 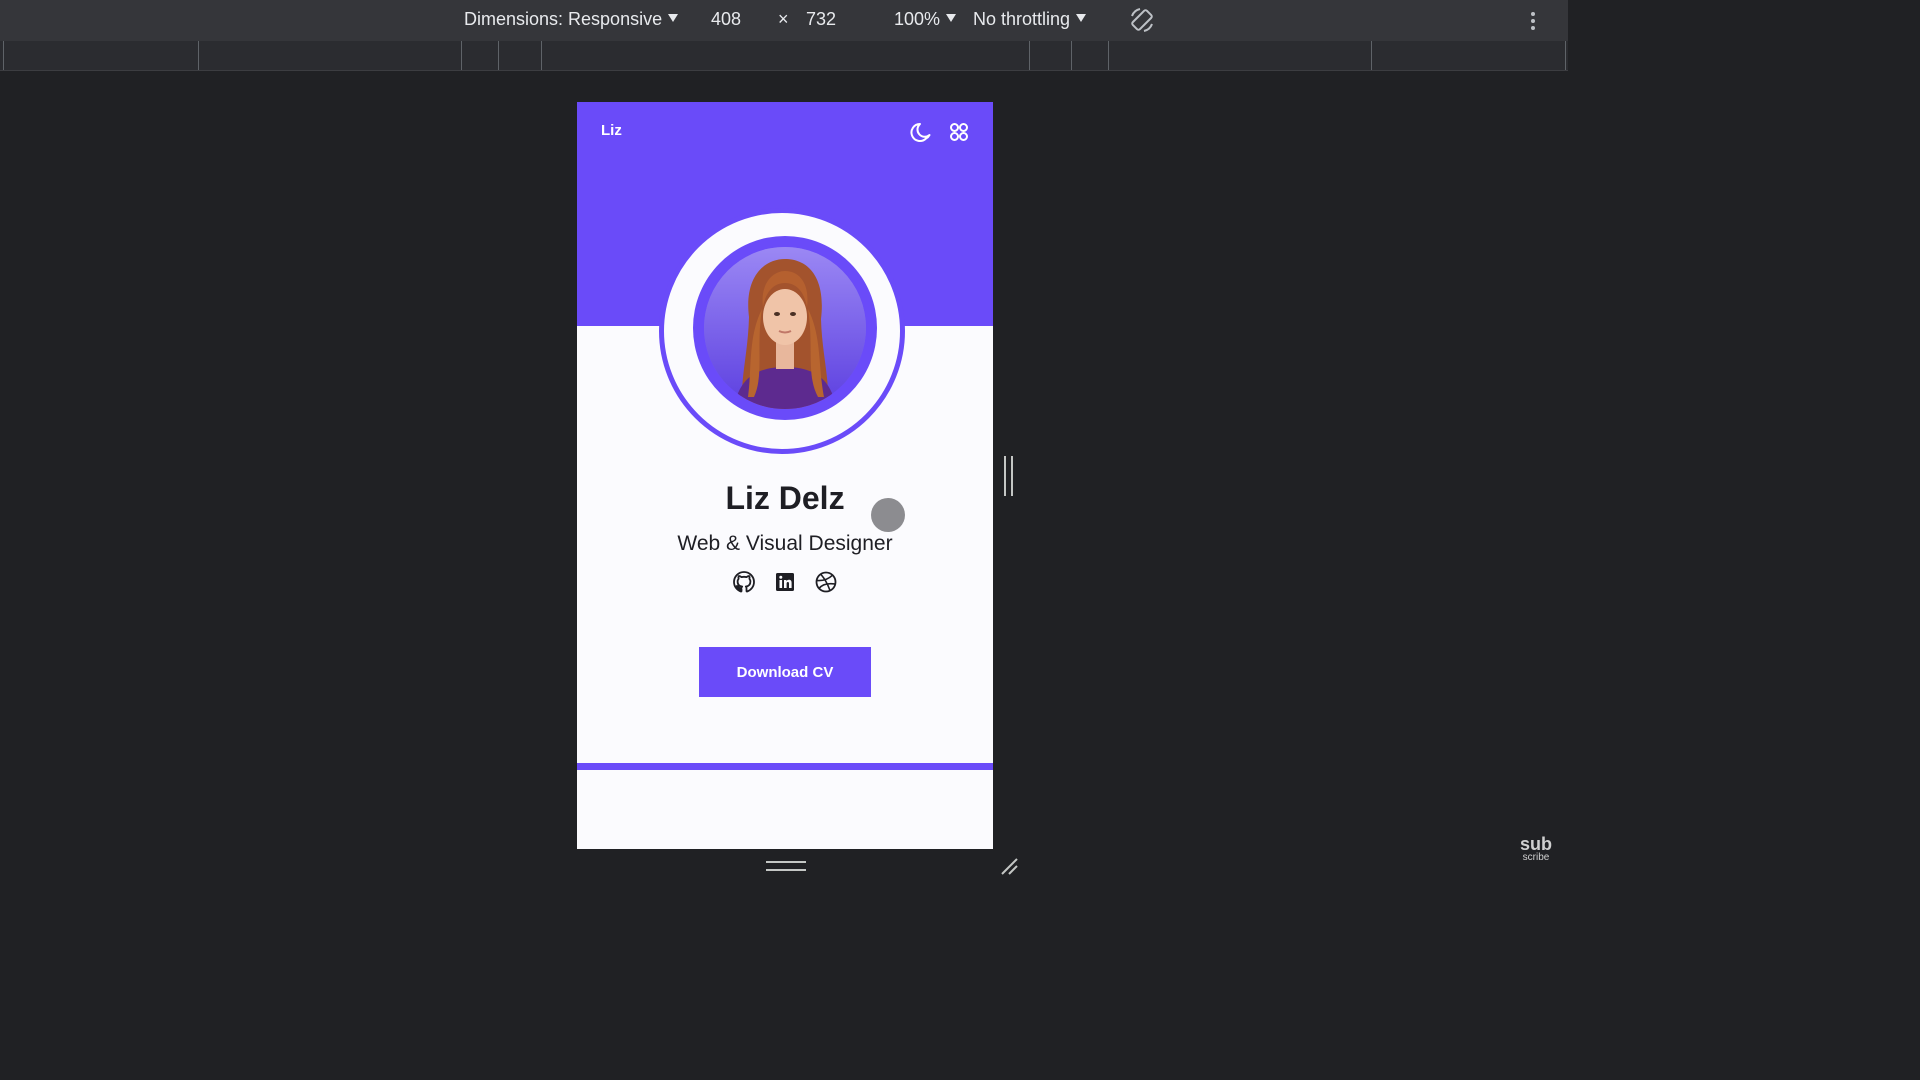 I want to click on site-logo: Liz, so click(x=611, y=130).